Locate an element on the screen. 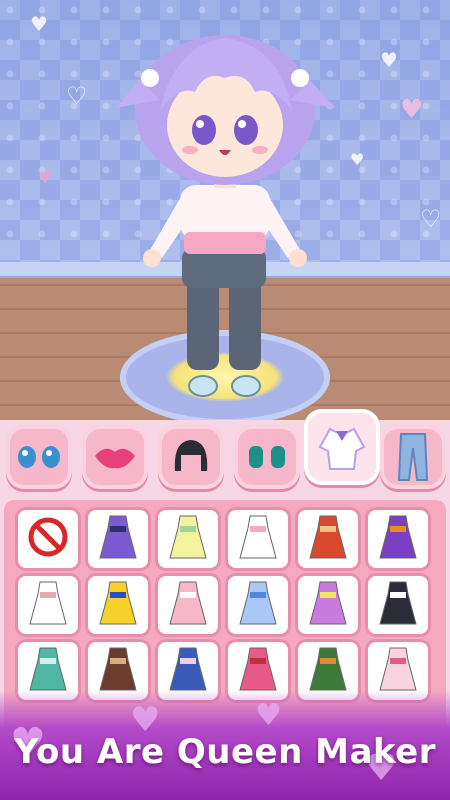 The image size is (450, 800). red-folk-dress-icon is located at coordinates (328, 539).